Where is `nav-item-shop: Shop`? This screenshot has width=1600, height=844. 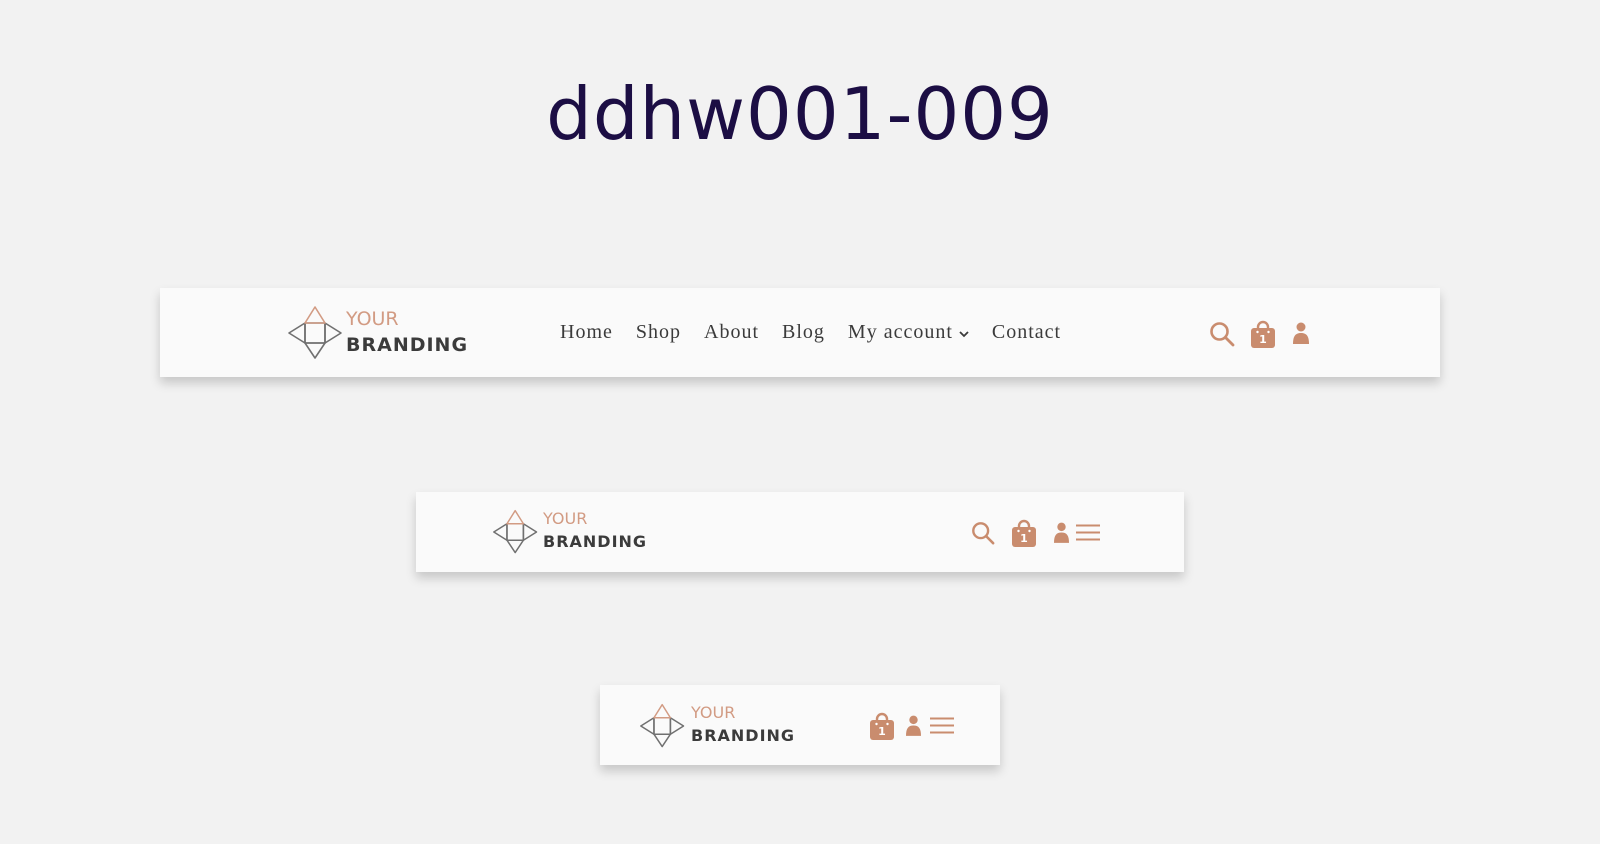
nav-item-shop: Shop is located at coordinates (658, 332).